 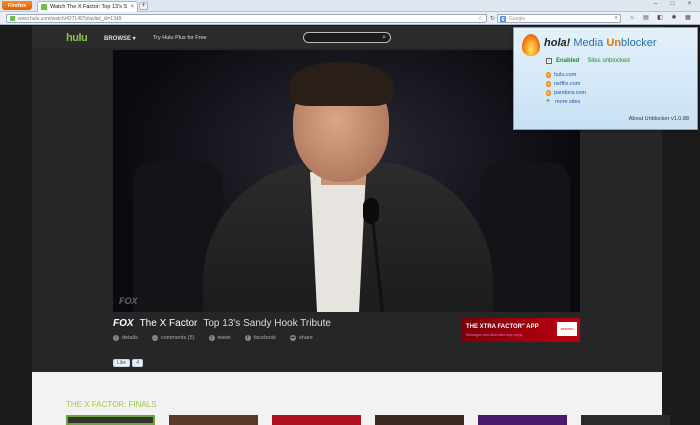 I want to click on search-placeholder: Google, so click(x=560, y=19).